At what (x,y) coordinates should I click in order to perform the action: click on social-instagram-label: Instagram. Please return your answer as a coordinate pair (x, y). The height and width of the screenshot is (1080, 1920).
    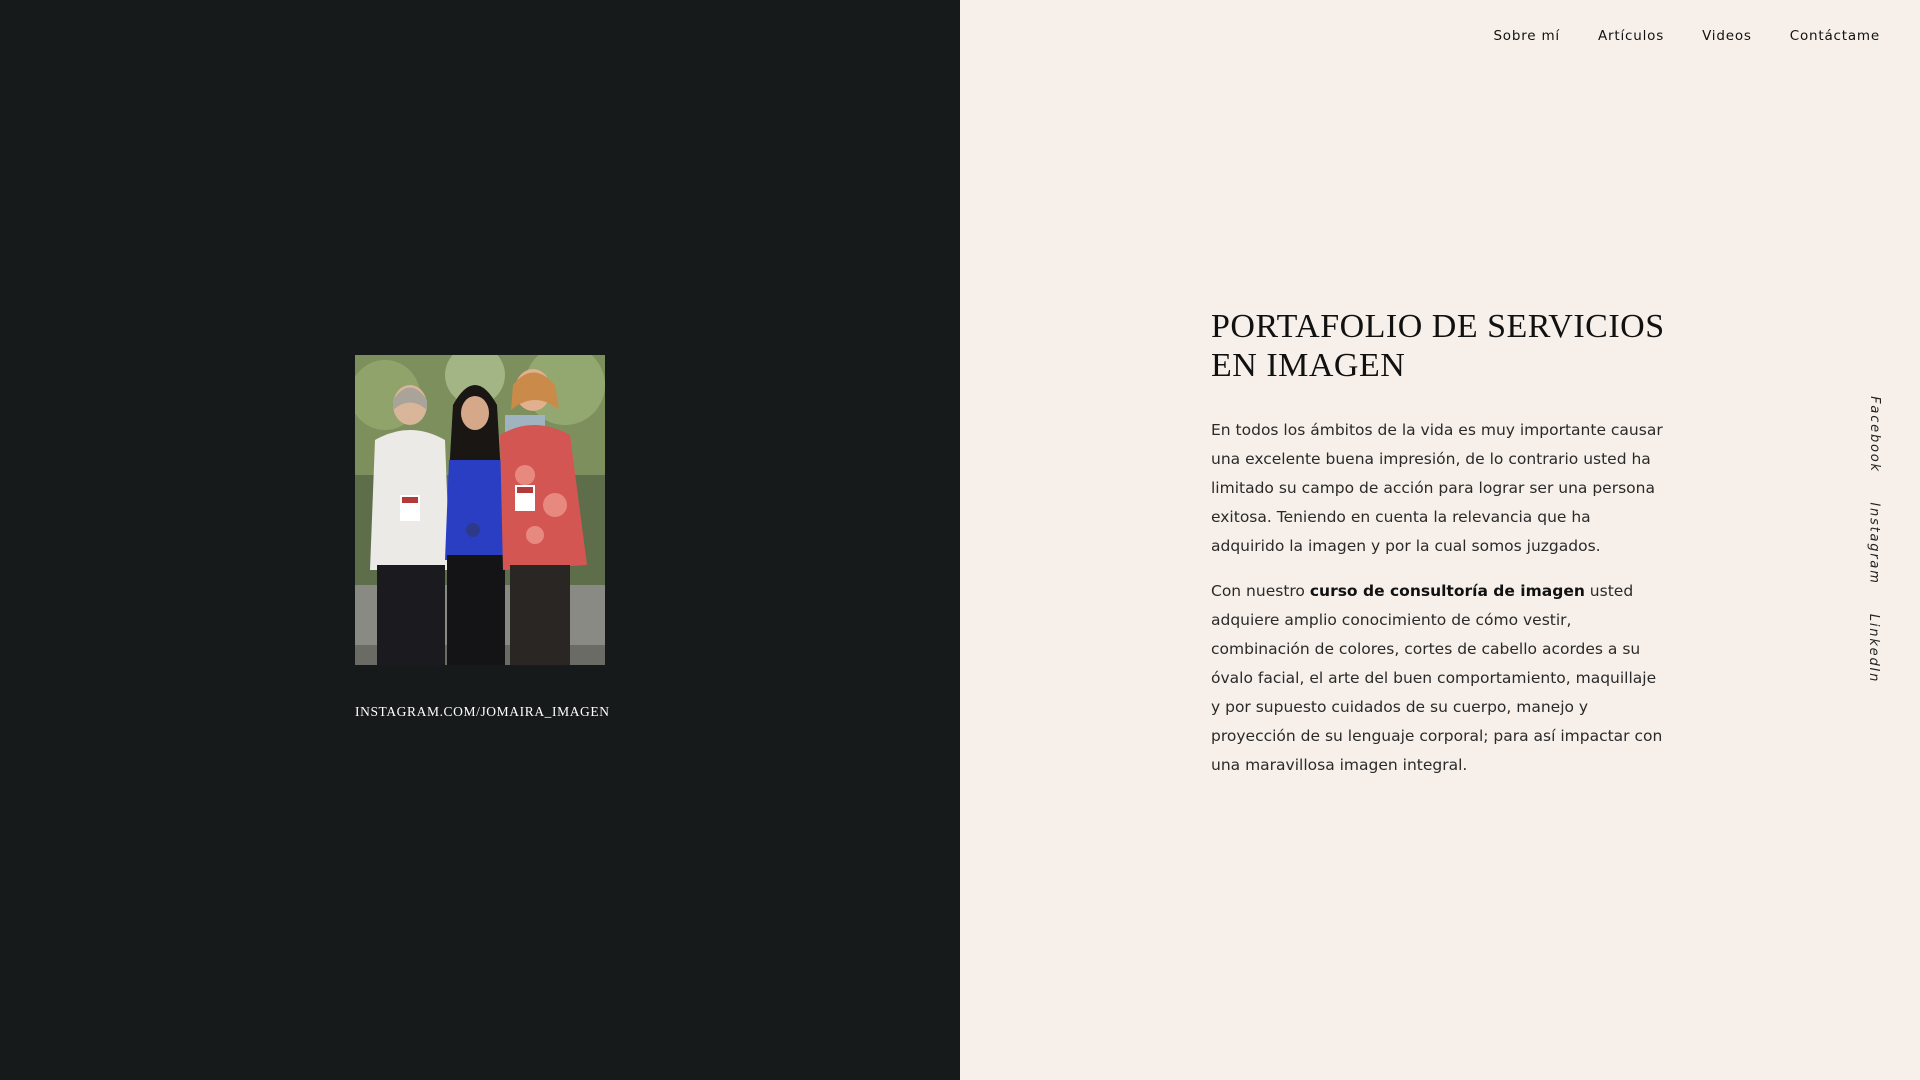
    Looking at the image, I should click on (1874, 543).